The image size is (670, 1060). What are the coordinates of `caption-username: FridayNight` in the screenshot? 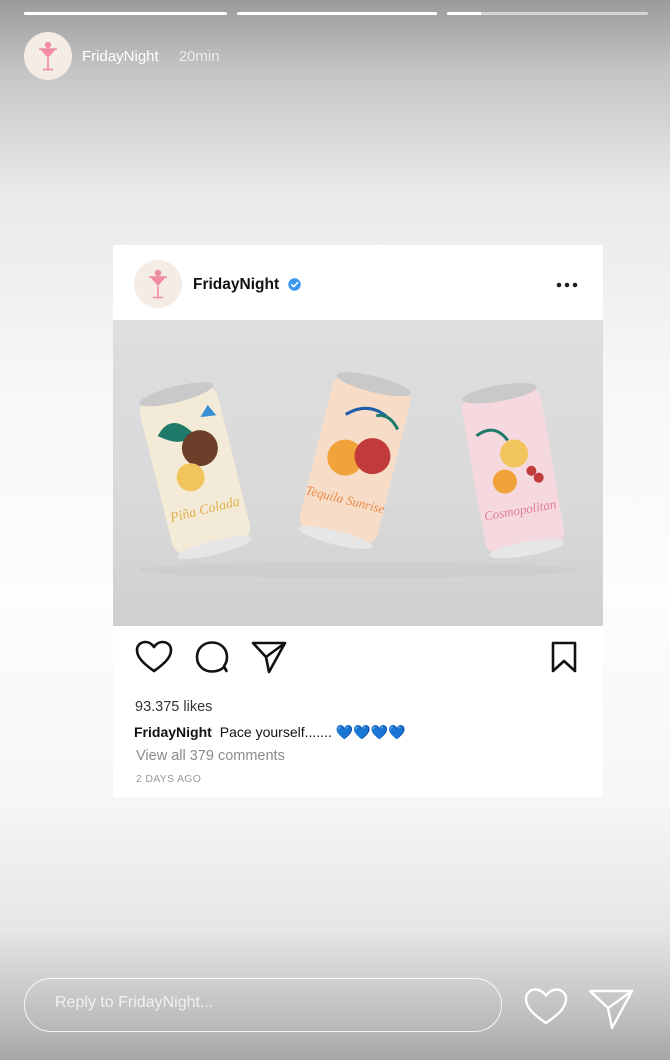 It's located at (173, 732).